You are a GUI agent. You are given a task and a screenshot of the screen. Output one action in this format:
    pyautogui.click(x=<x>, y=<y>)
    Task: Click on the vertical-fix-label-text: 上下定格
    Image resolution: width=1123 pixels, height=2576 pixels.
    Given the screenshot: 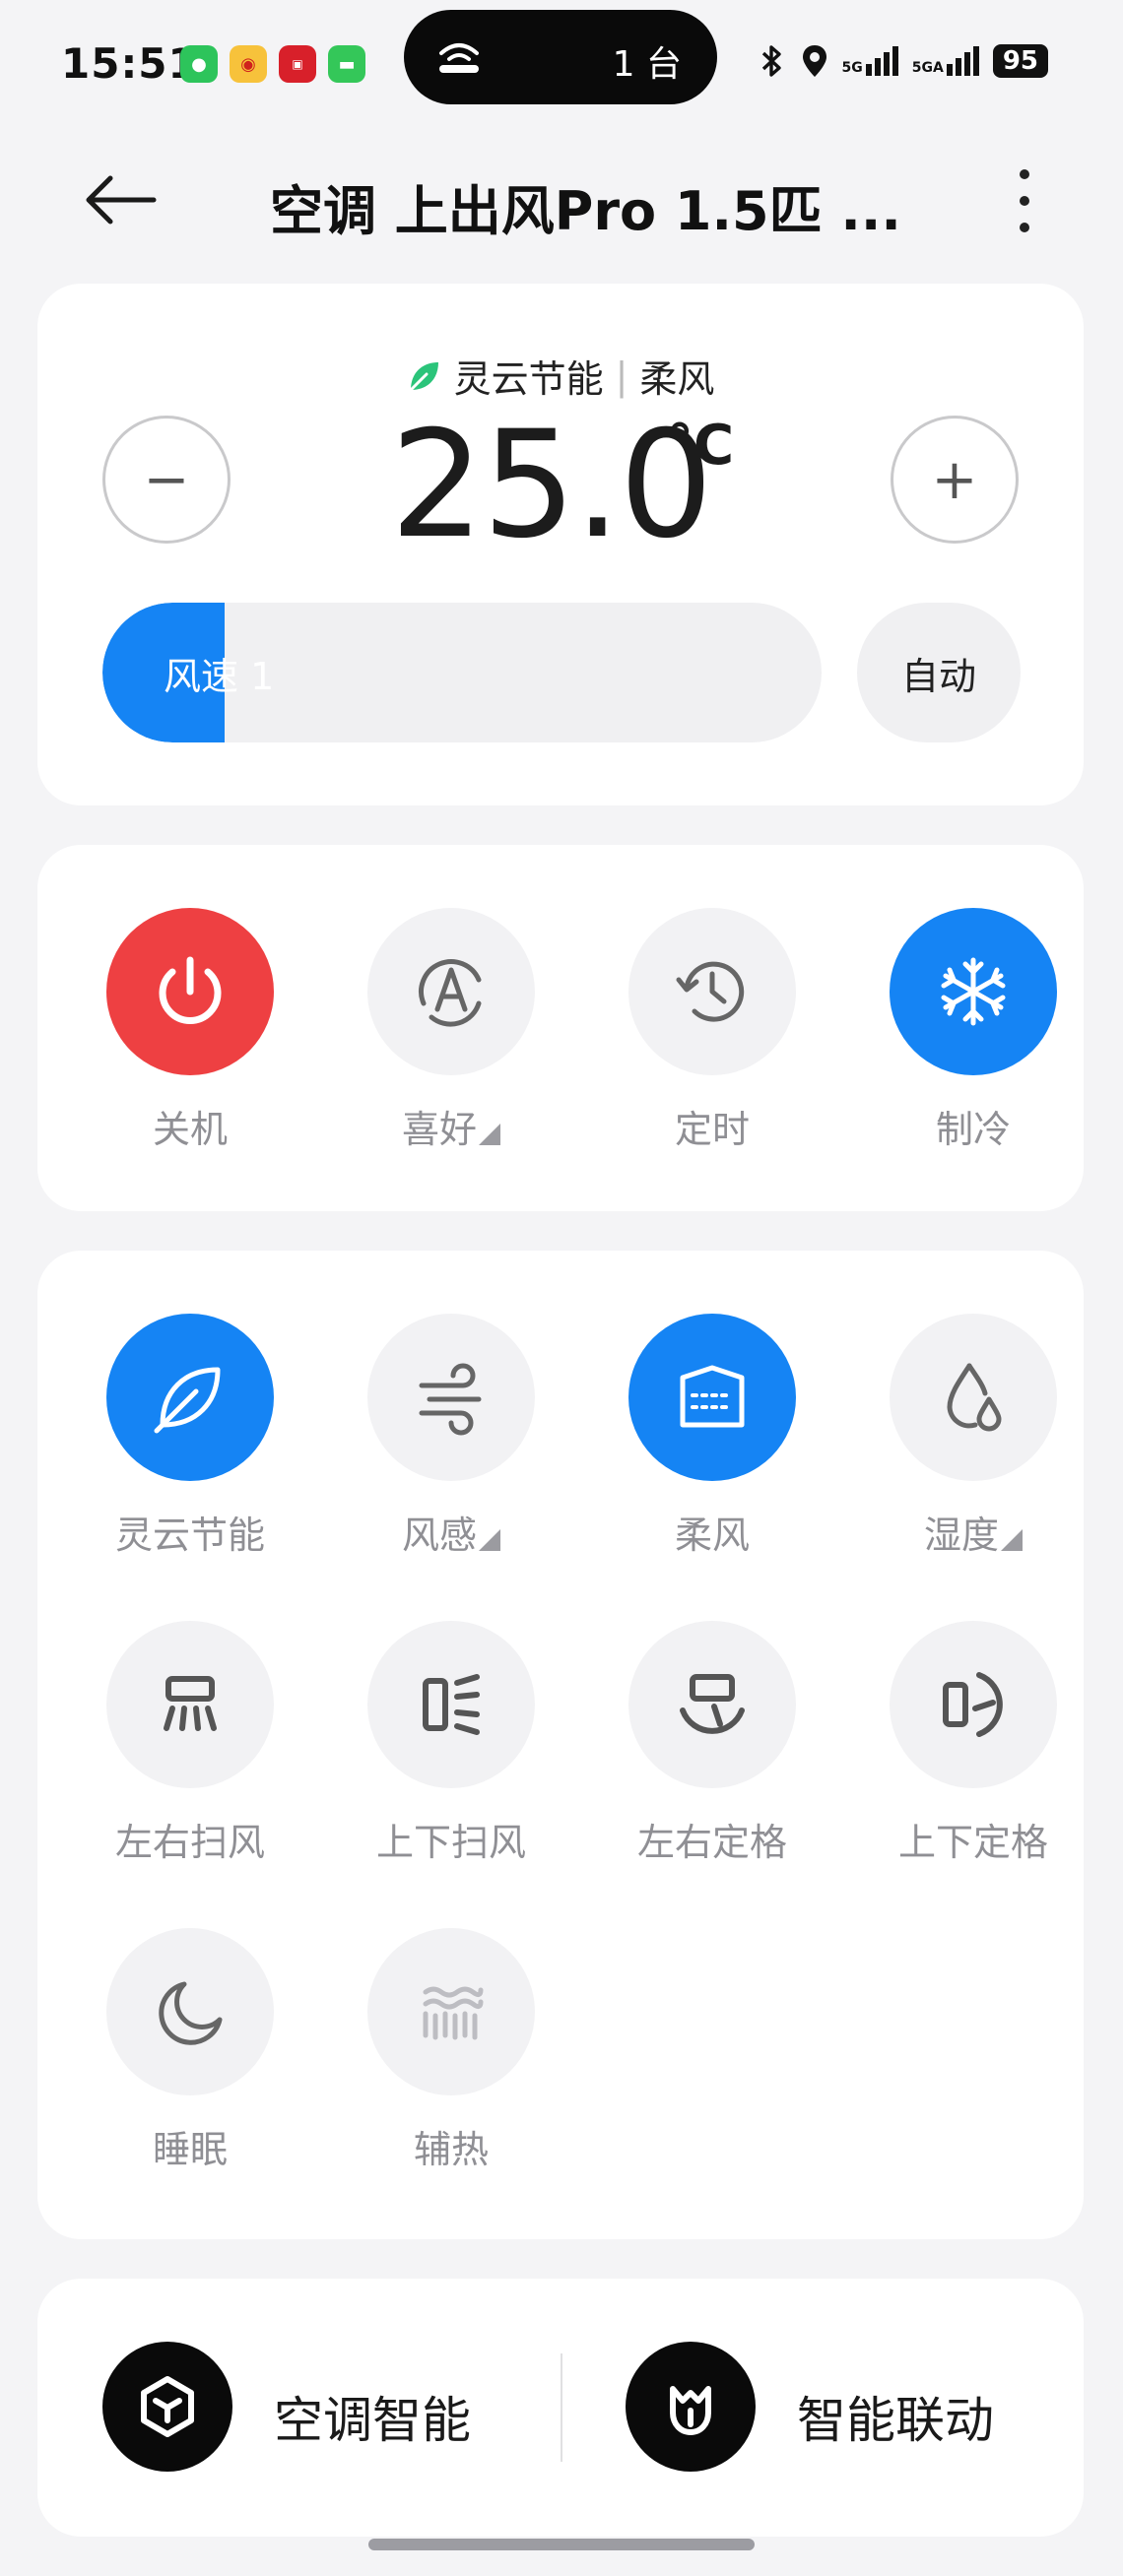 What is the action you would take?
    pyautogui.click(x=972, y=1842)
    